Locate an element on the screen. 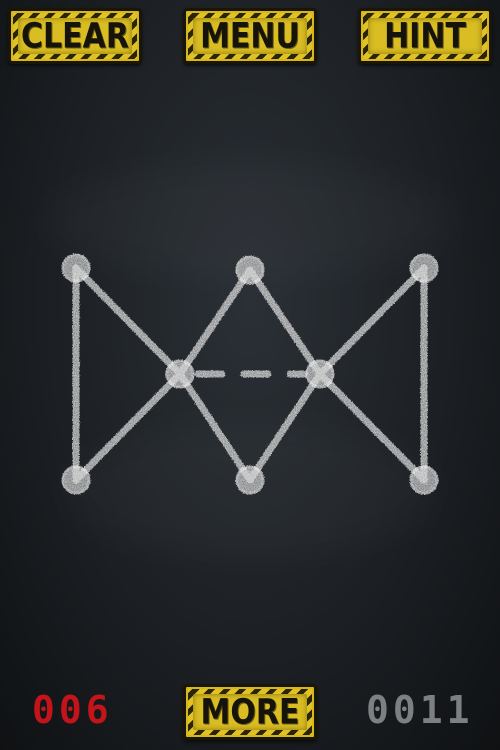 The height and width of the screenshot is (750, 500). more-button: MORE is located at coordinates (250, 712).